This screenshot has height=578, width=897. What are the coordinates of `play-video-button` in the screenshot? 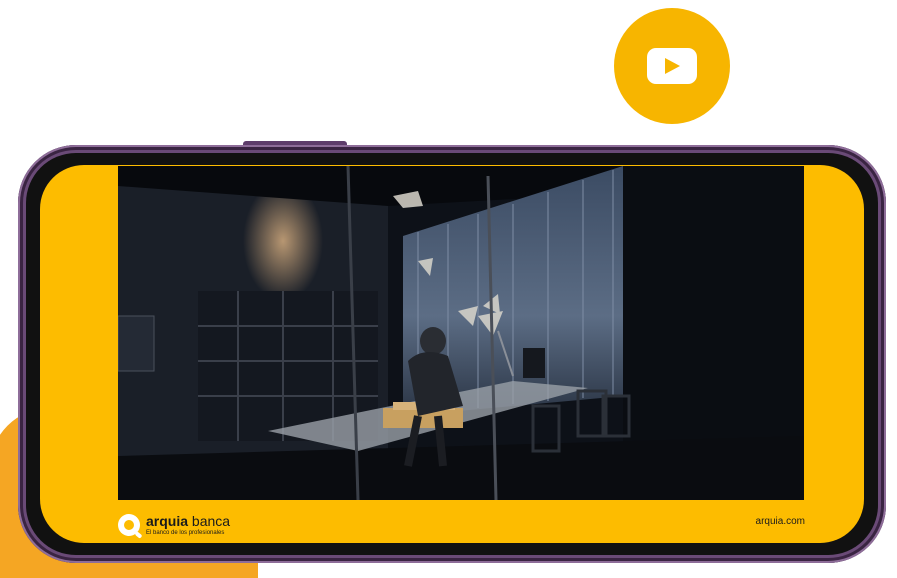 It's located at (672, 66).